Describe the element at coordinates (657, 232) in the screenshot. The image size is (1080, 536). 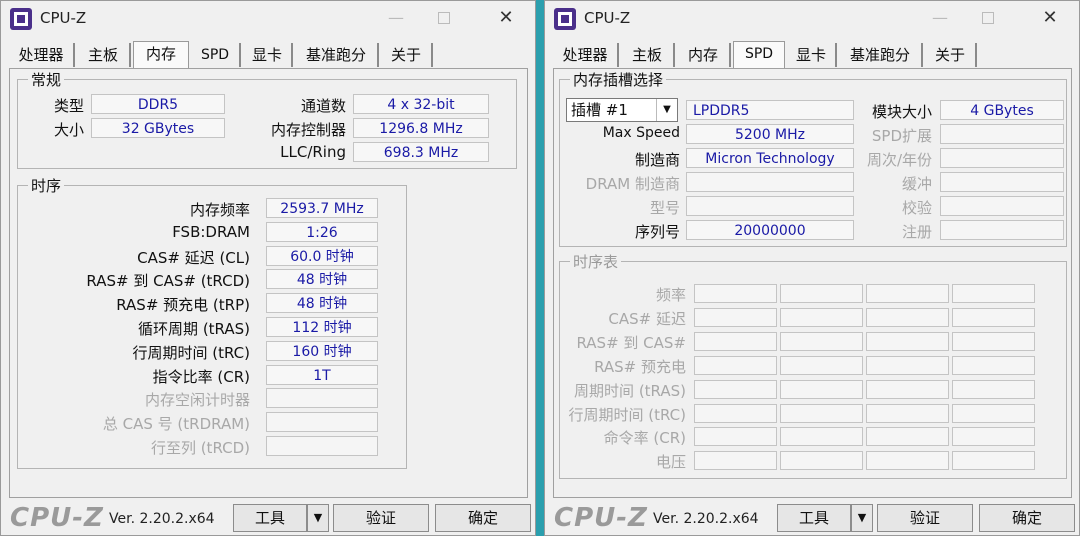
I see `serial-number-label: 序列号` at that location.